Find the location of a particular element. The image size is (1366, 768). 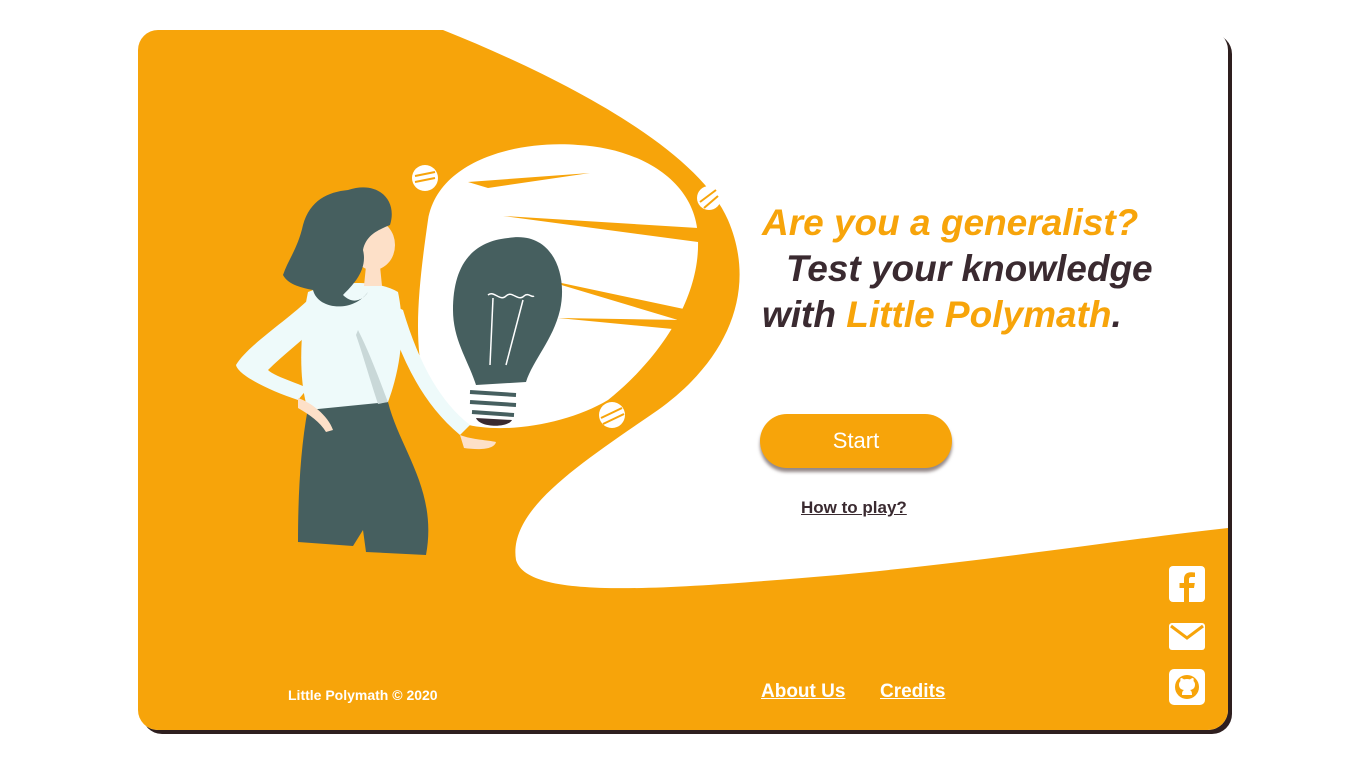

hero-line-3-prefix: with is located at coordinates (804, 314).